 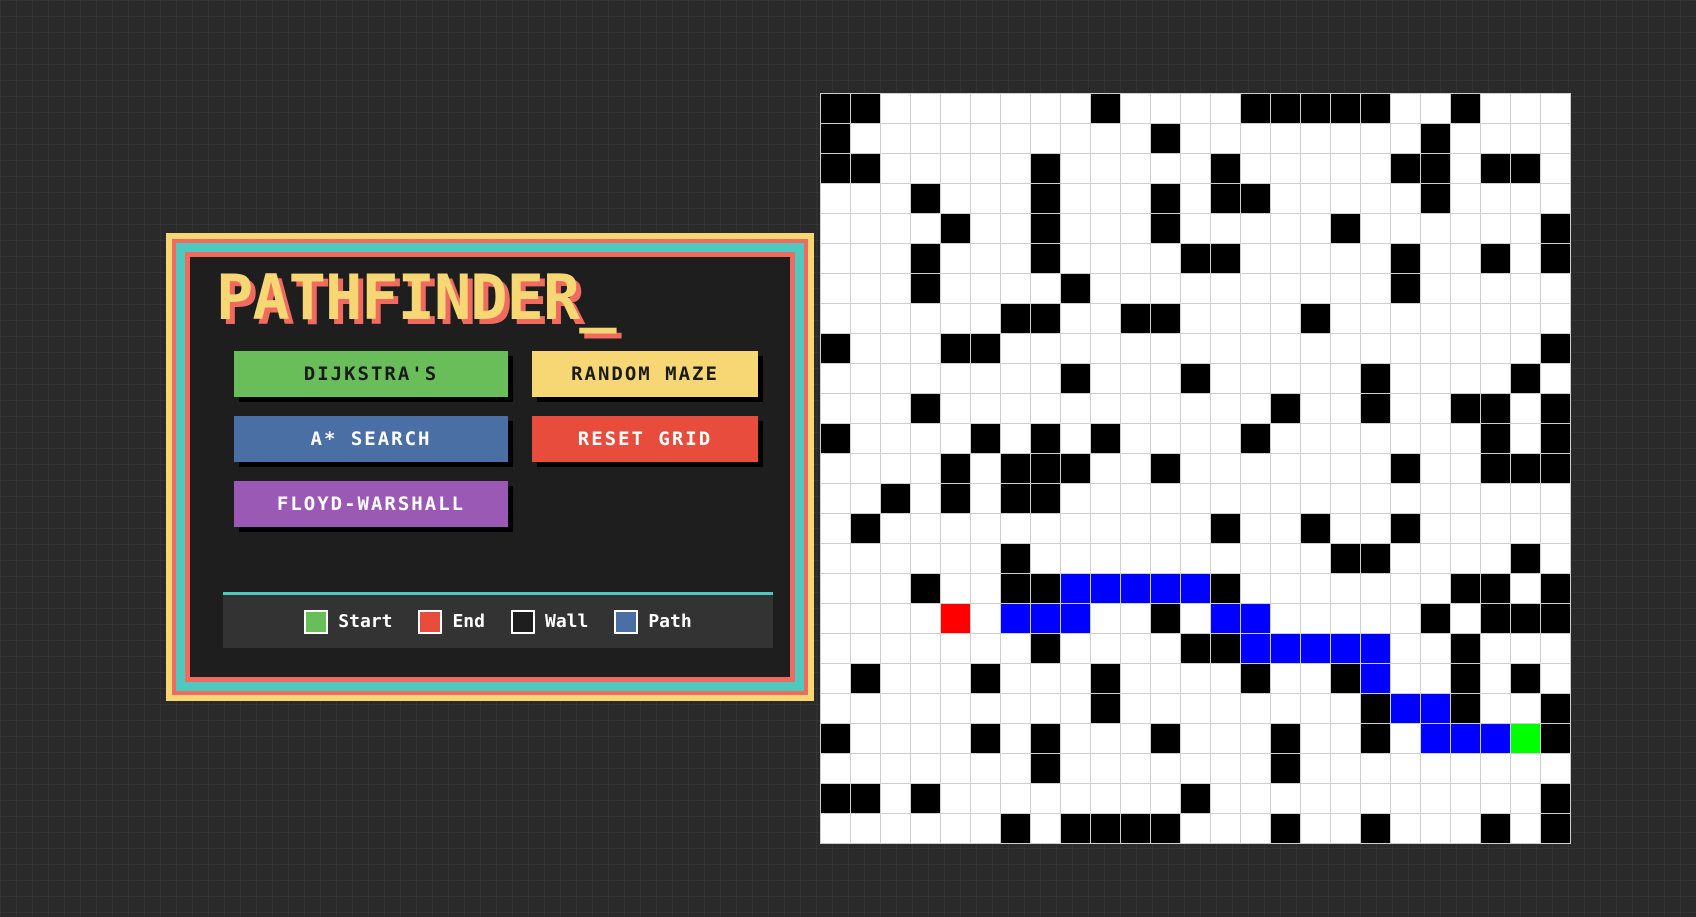 What do you see at coordinates (371, 374) in the screenshot?
I see `dijkstra-button: DIJKSTRA'S` at bounding box center [371, 374].